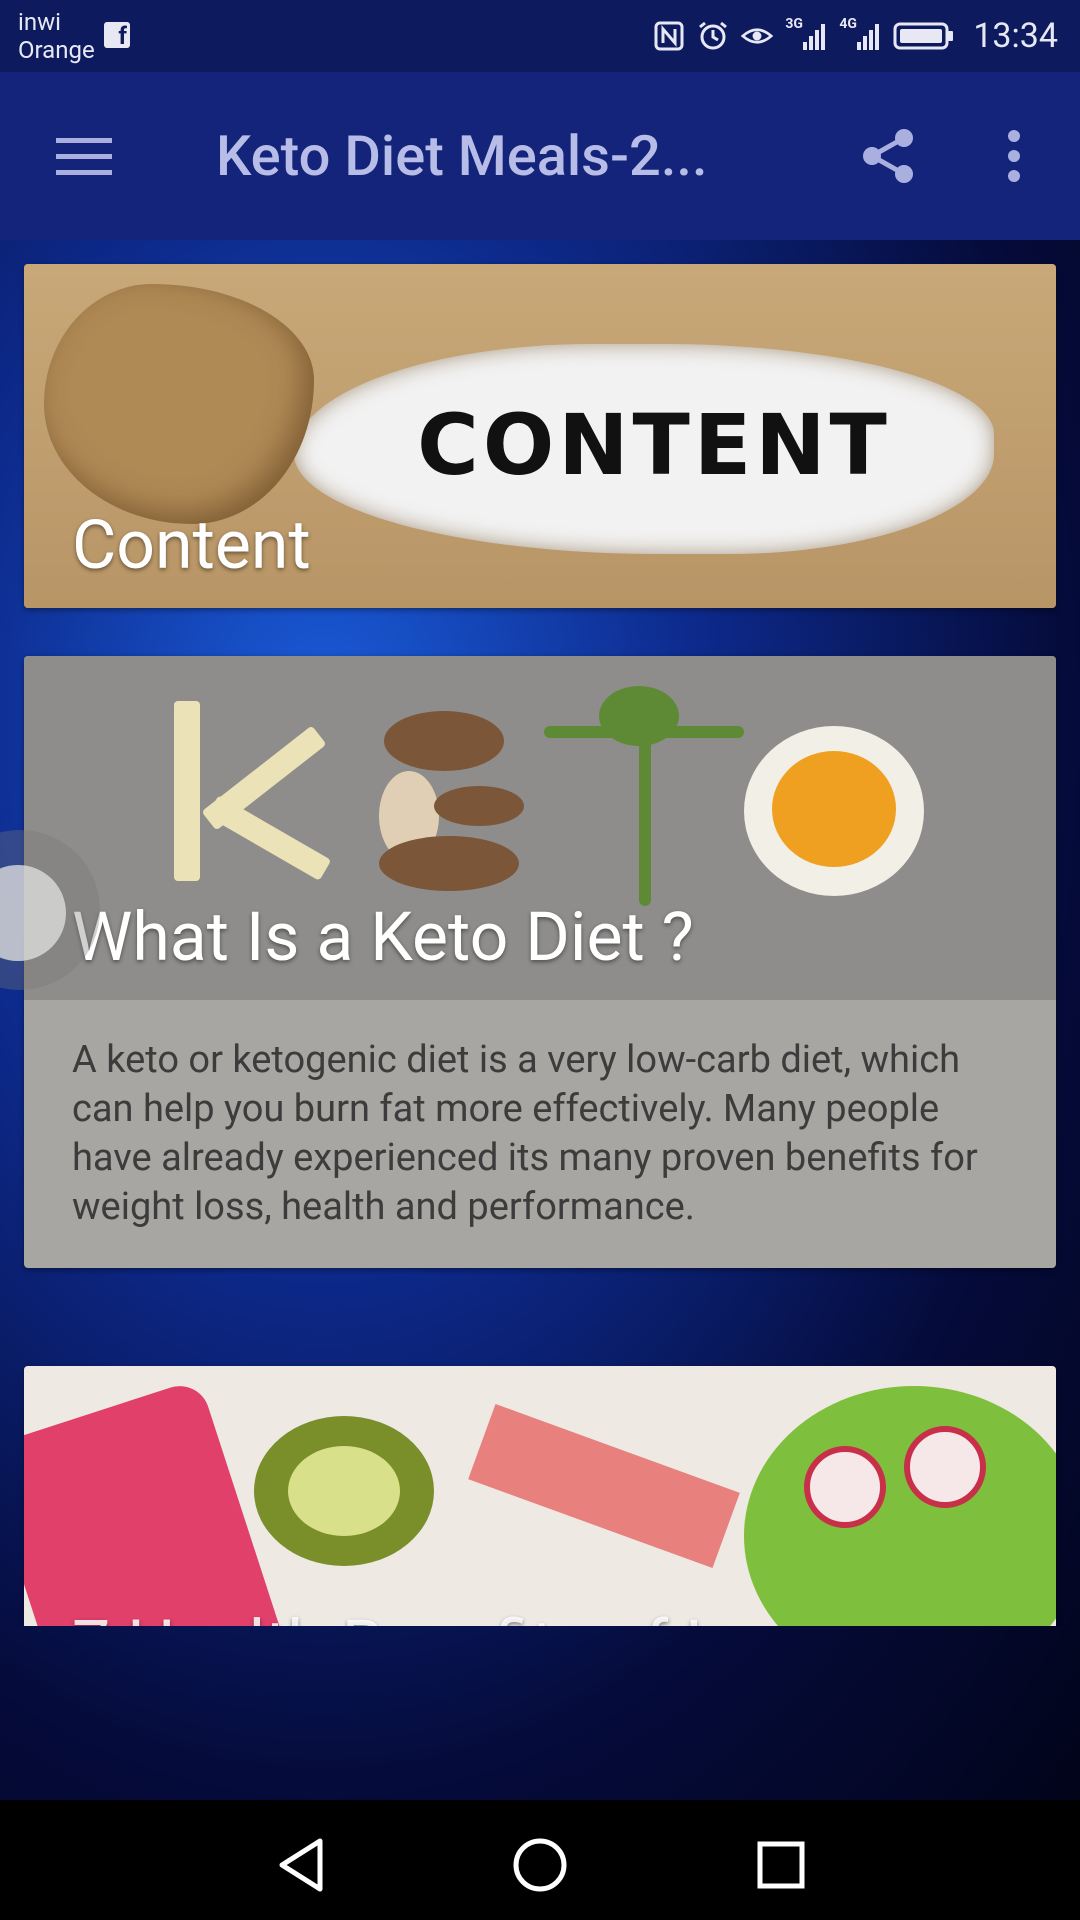 Image resolution: width=1080 pixels, height=1920 pixels. What do you see at coordinates (604, 1486) in the screenshot?
I see `measuring-tape` at bounding box center [604, 1486].